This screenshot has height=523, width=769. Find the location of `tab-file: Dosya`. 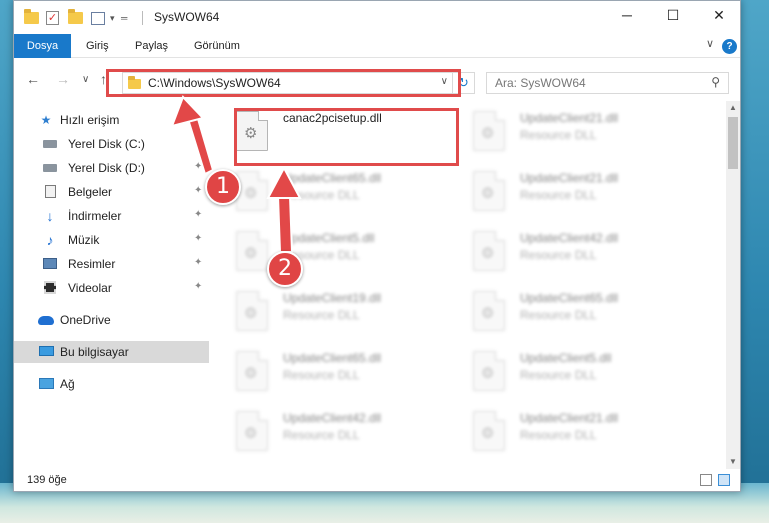

tab-file: Dosya is located at coordinates (42, 46).